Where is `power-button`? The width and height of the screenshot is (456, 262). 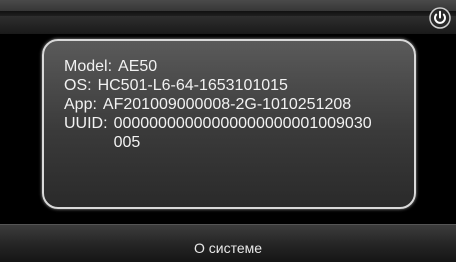
power-button is located at coordinates (439, 17).